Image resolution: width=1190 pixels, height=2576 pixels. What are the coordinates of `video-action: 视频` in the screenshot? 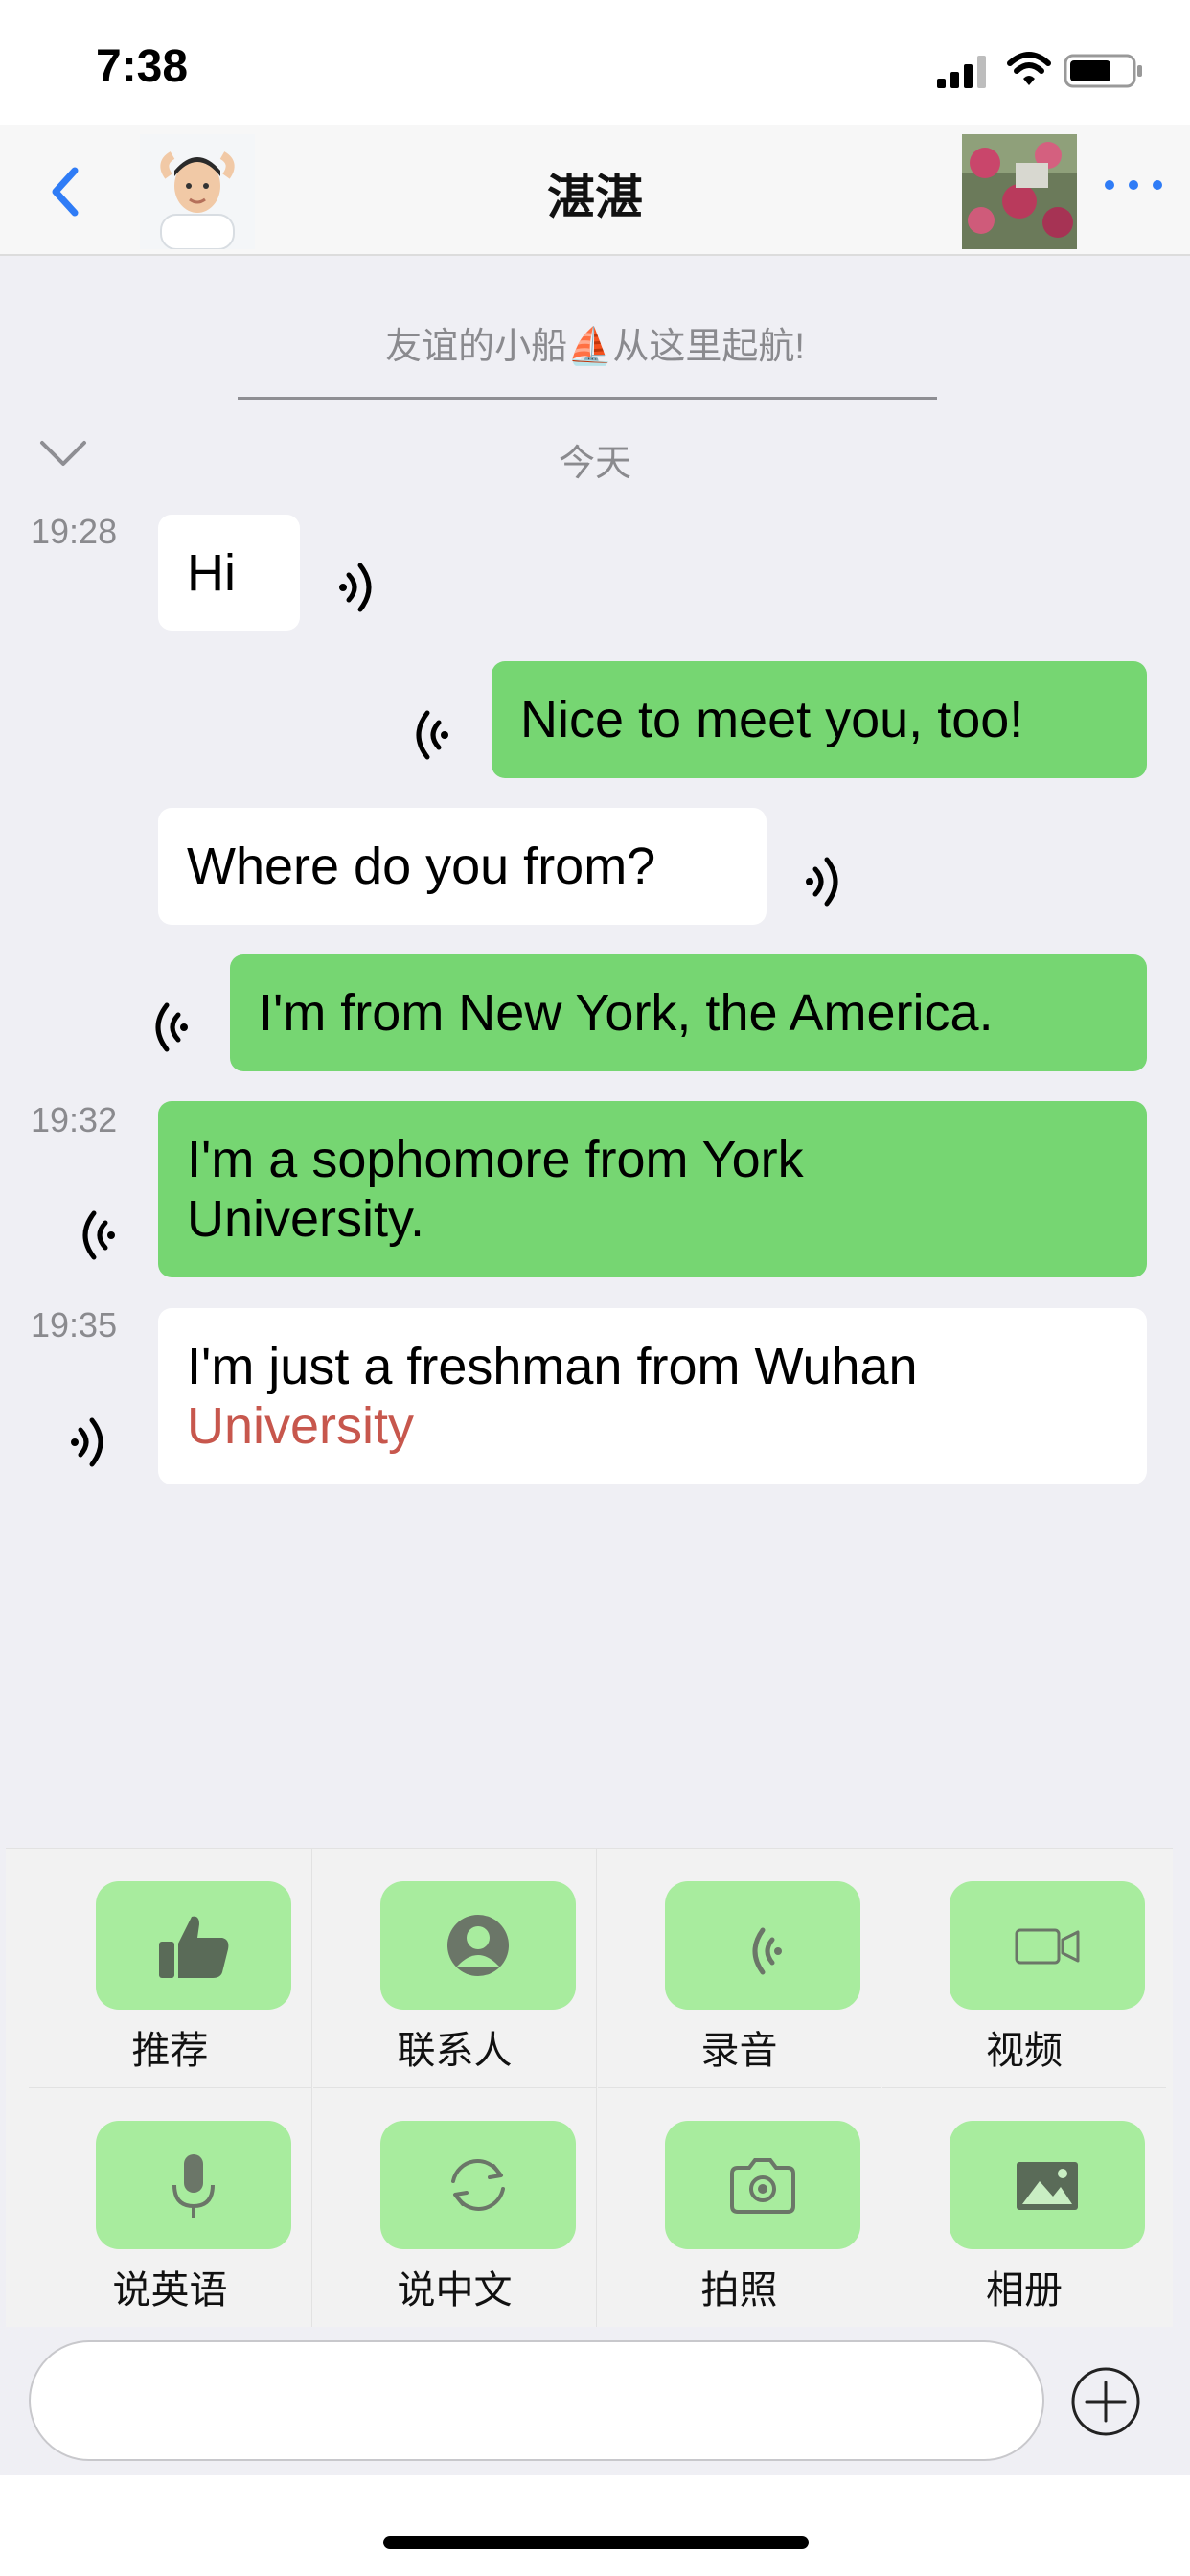 It's located at (1024, 1968).